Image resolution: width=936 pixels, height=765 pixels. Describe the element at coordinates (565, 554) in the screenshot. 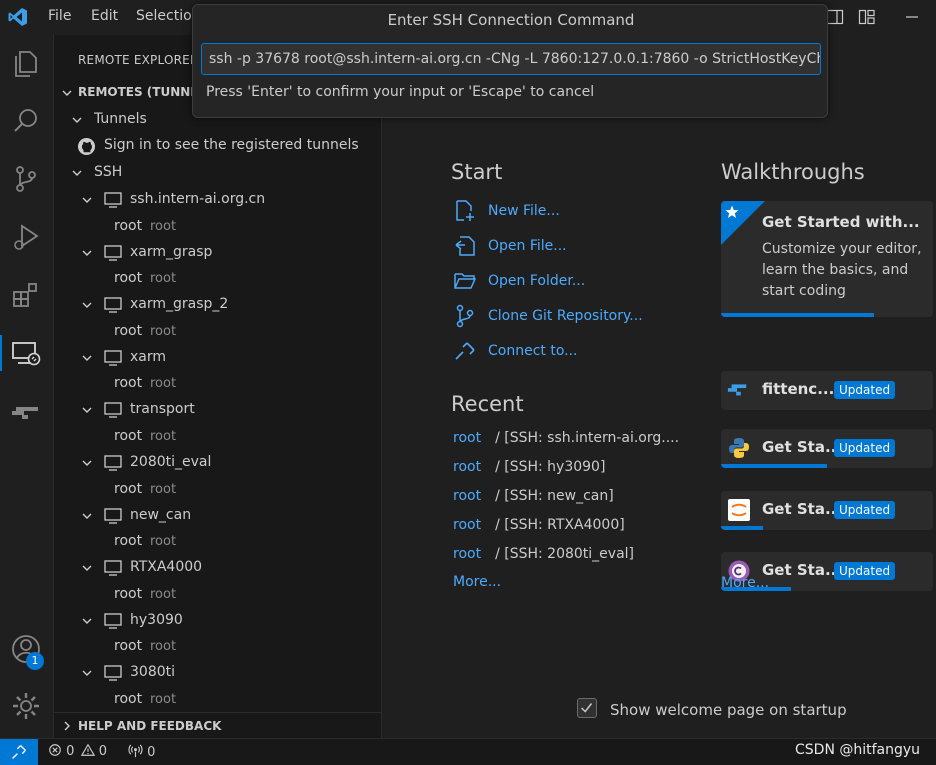

I see `recent-path: / [SSH: 2080ti_eval]` at that location.